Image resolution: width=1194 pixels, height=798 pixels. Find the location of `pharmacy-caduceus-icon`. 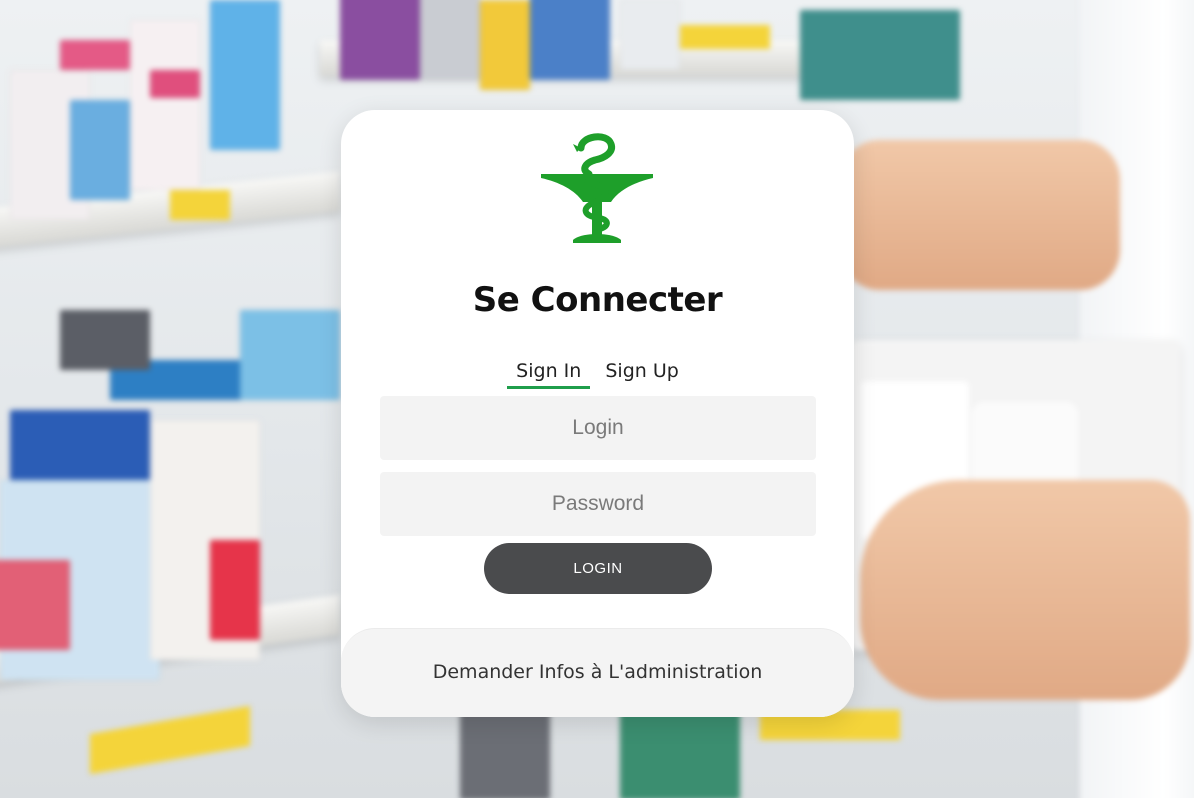

pharmacy-caduceus-icon is located at coordinates (597, 188).